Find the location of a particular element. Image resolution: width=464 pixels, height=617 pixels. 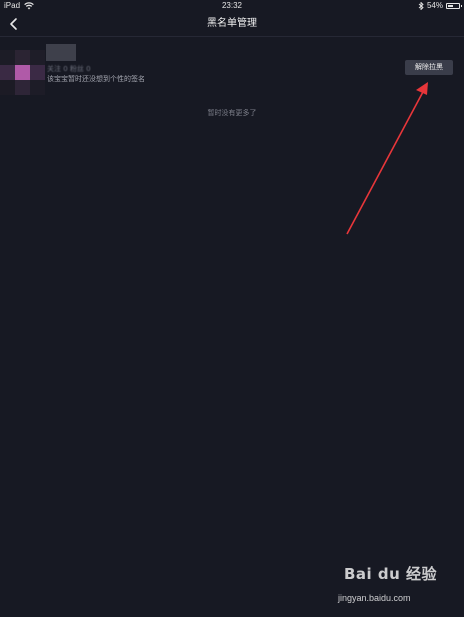

page-title: 黑名单管理 is located at coordinates (232, 23).